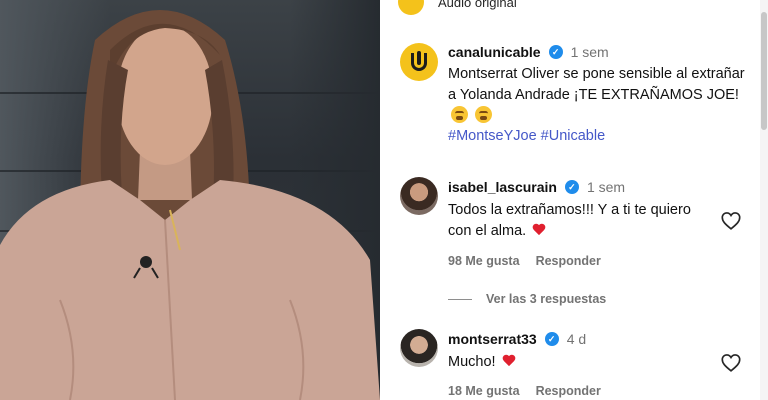 This screenshot has width=768, height=400. Describe the element at coordinates (484, 114) in the screenshot. I see `fearful-face-emoji` at that location.